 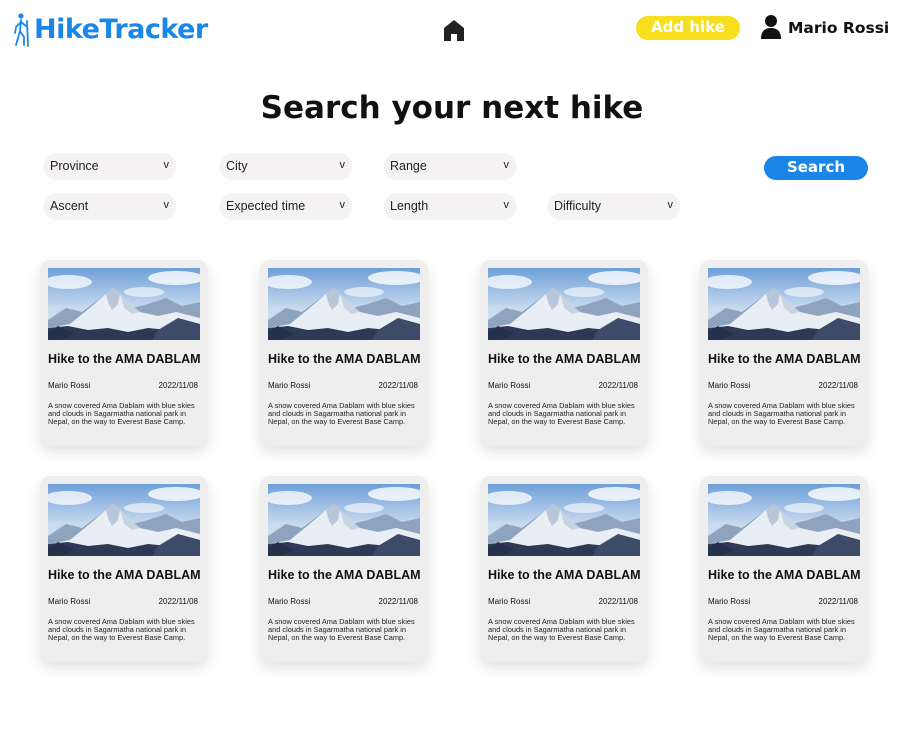 I want to click on add-hike-button: Add hike, so click(x=688, y=28).